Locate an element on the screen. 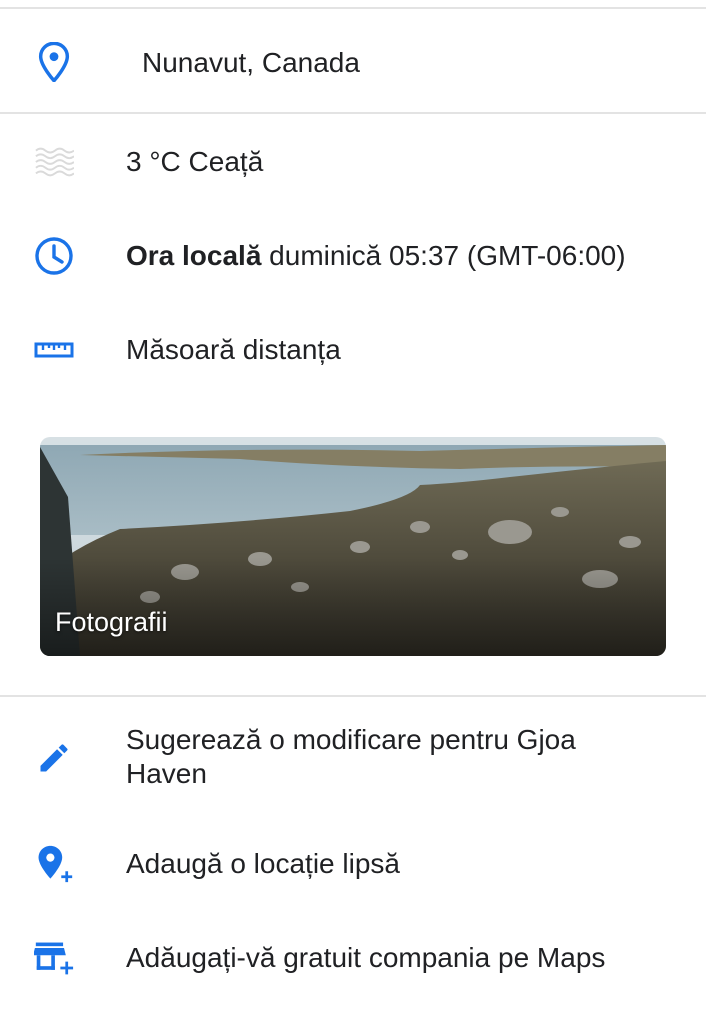 The height and width of the screenshot is (1024, 706). add-location-icon is located at coordinates (54, 864).